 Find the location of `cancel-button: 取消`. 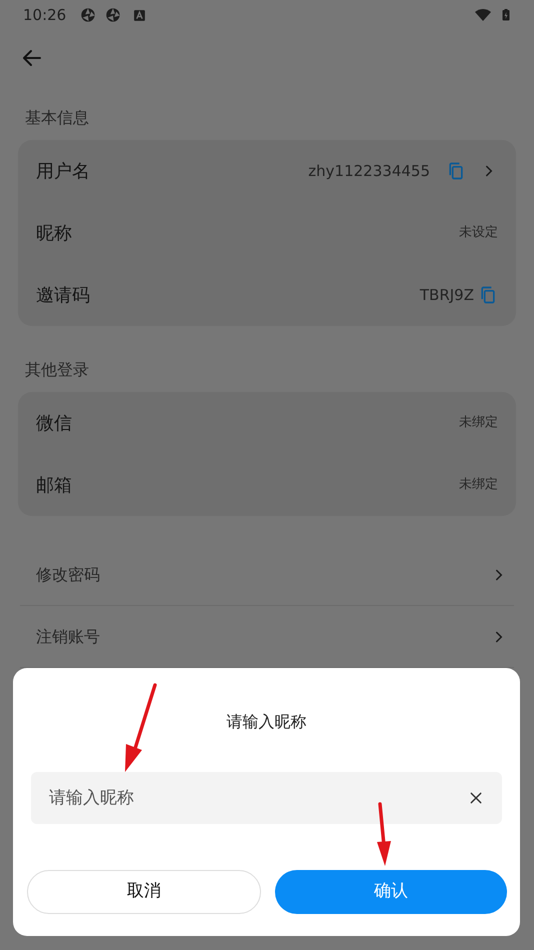

cancel-button: 取消 is located at coordinates (144, 892).